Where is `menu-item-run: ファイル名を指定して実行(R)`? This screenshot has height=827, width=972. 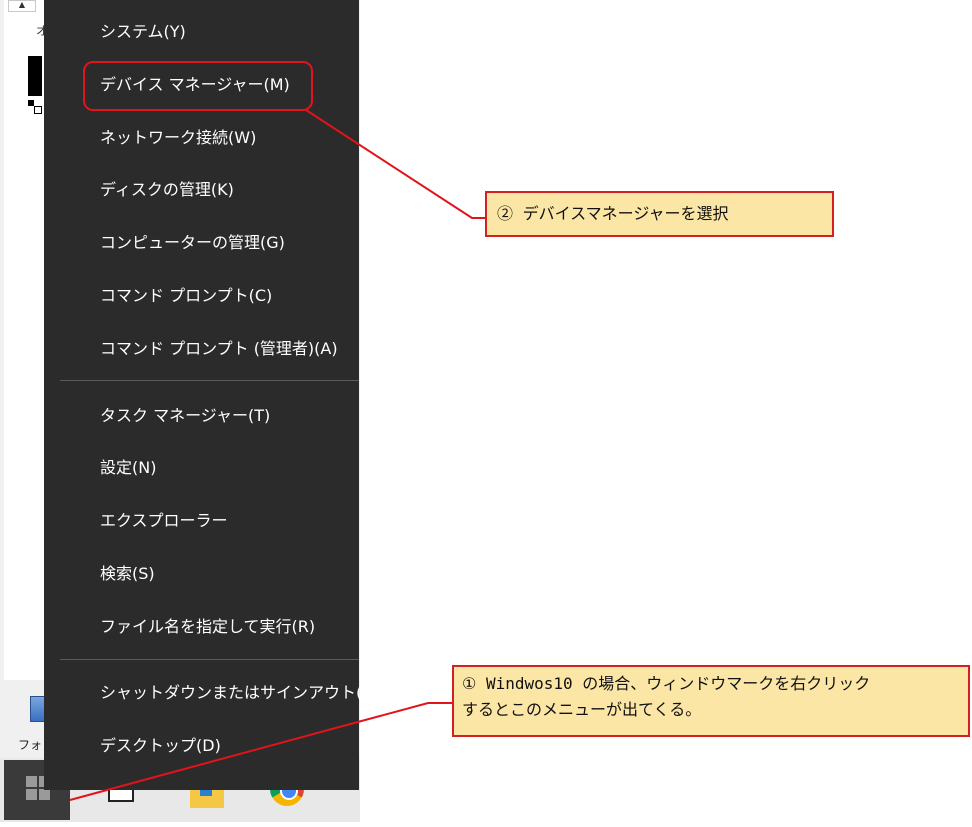
menu-item-run: ファイル名を指定して実行(R) is located at coordinates (207, 627).